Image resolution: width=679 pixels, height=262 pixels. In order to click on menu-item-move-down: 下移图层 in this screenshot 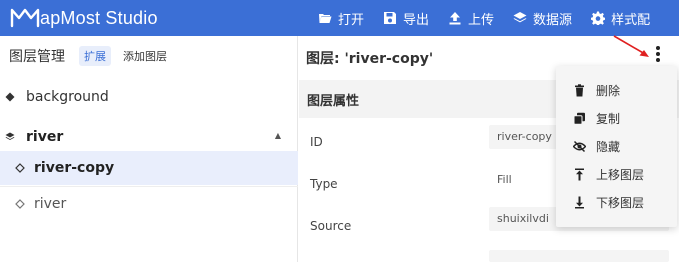, I will do `click(616, 202)`.